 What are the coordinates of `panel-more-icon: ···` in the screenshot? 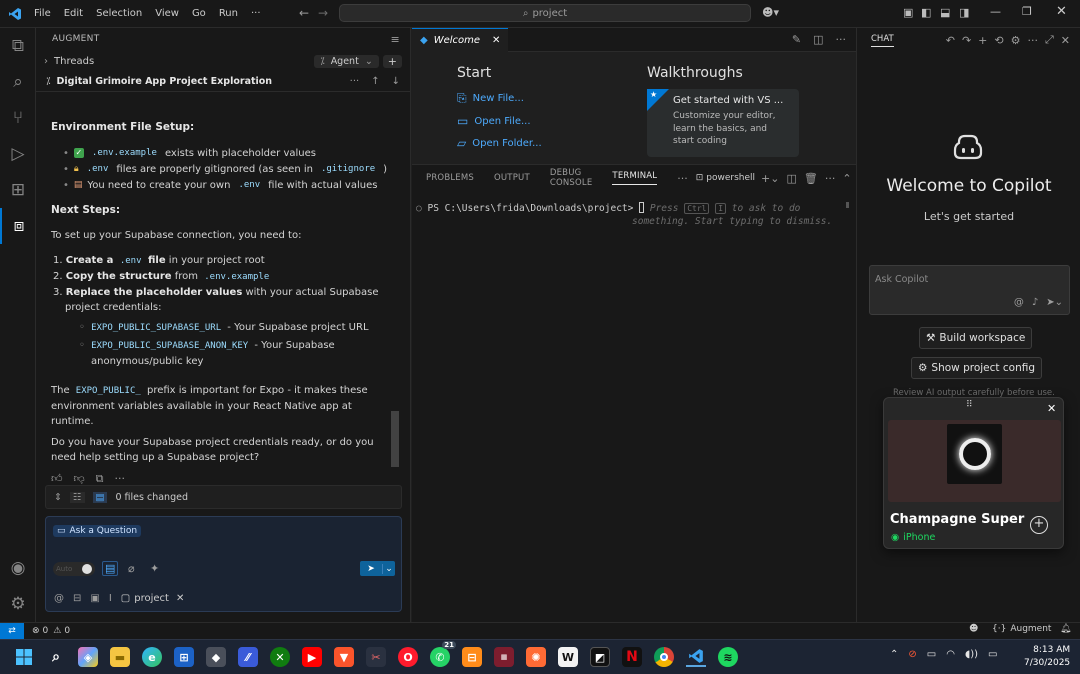 It's located at (682, 178).